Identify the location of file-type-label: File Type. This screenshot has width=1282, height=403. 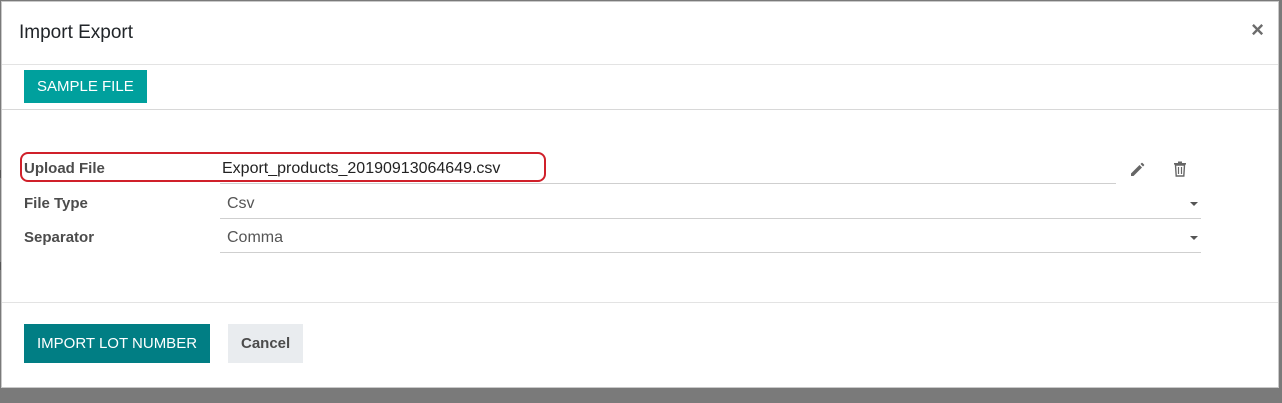
(56, 203).